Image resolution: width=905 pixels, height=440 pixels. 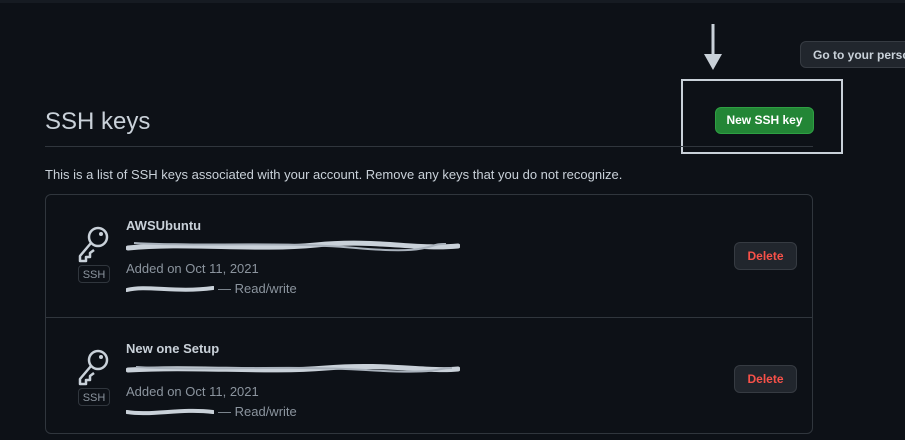 I want to click on header-divider, so click(x=429, y=146).